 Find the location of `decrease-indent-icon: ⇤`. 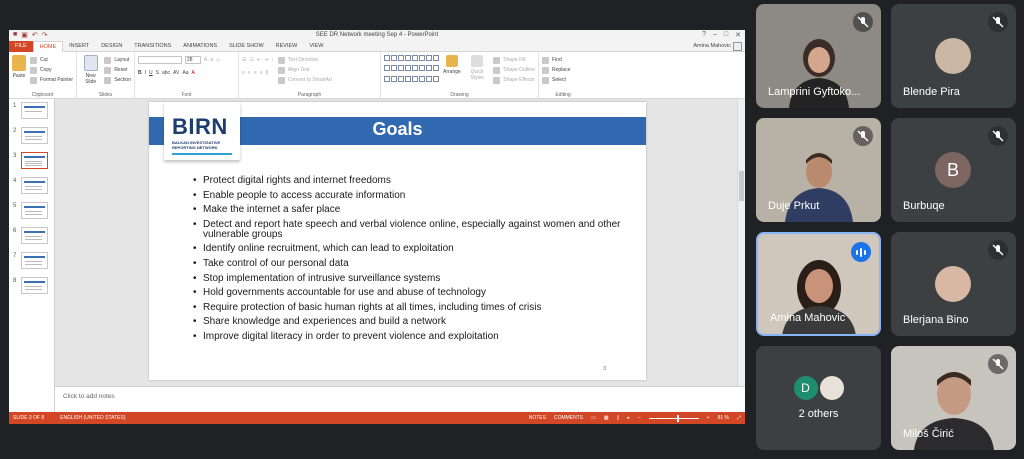

decrease-indent-icon: ⇤ is located at coordinates (259, 60).